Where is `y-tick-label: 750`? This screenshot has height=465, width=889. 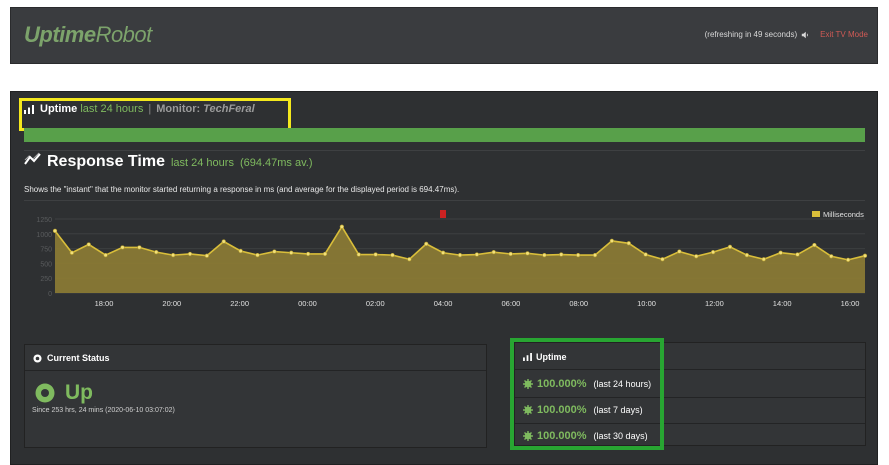 y-tick-label: 750 is located at coordinates (46, 250).